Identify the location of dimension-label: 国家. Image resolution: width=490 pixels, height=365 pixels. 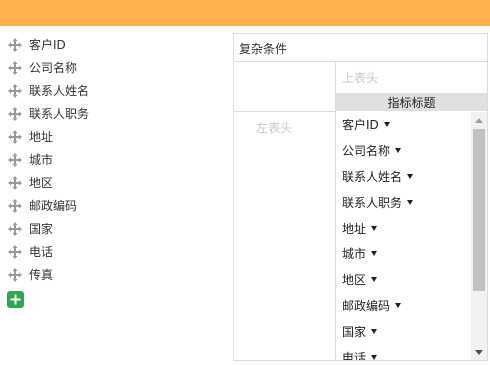
(354, 331).